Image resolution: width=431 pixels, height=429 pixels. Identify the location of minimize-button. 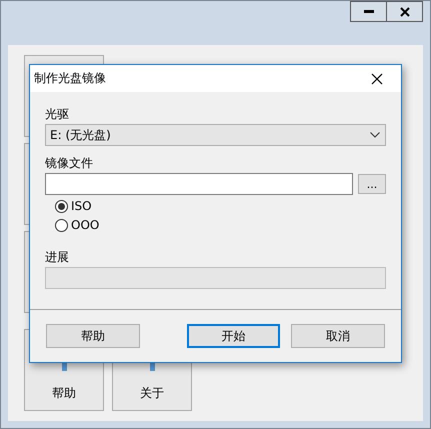
(368, 11).